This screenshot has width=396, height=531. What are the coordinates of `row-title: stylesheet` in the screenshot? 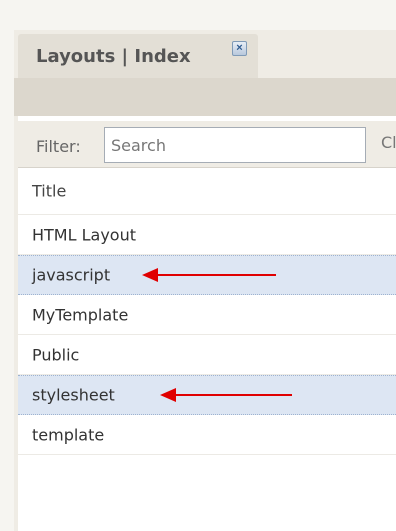 It's located at (73, 395).